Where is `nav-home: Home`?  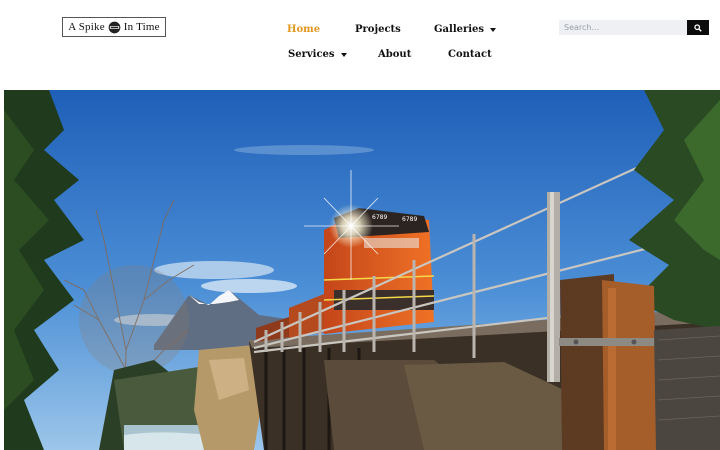 nav-home: Home is located at coordinates (303, 29).